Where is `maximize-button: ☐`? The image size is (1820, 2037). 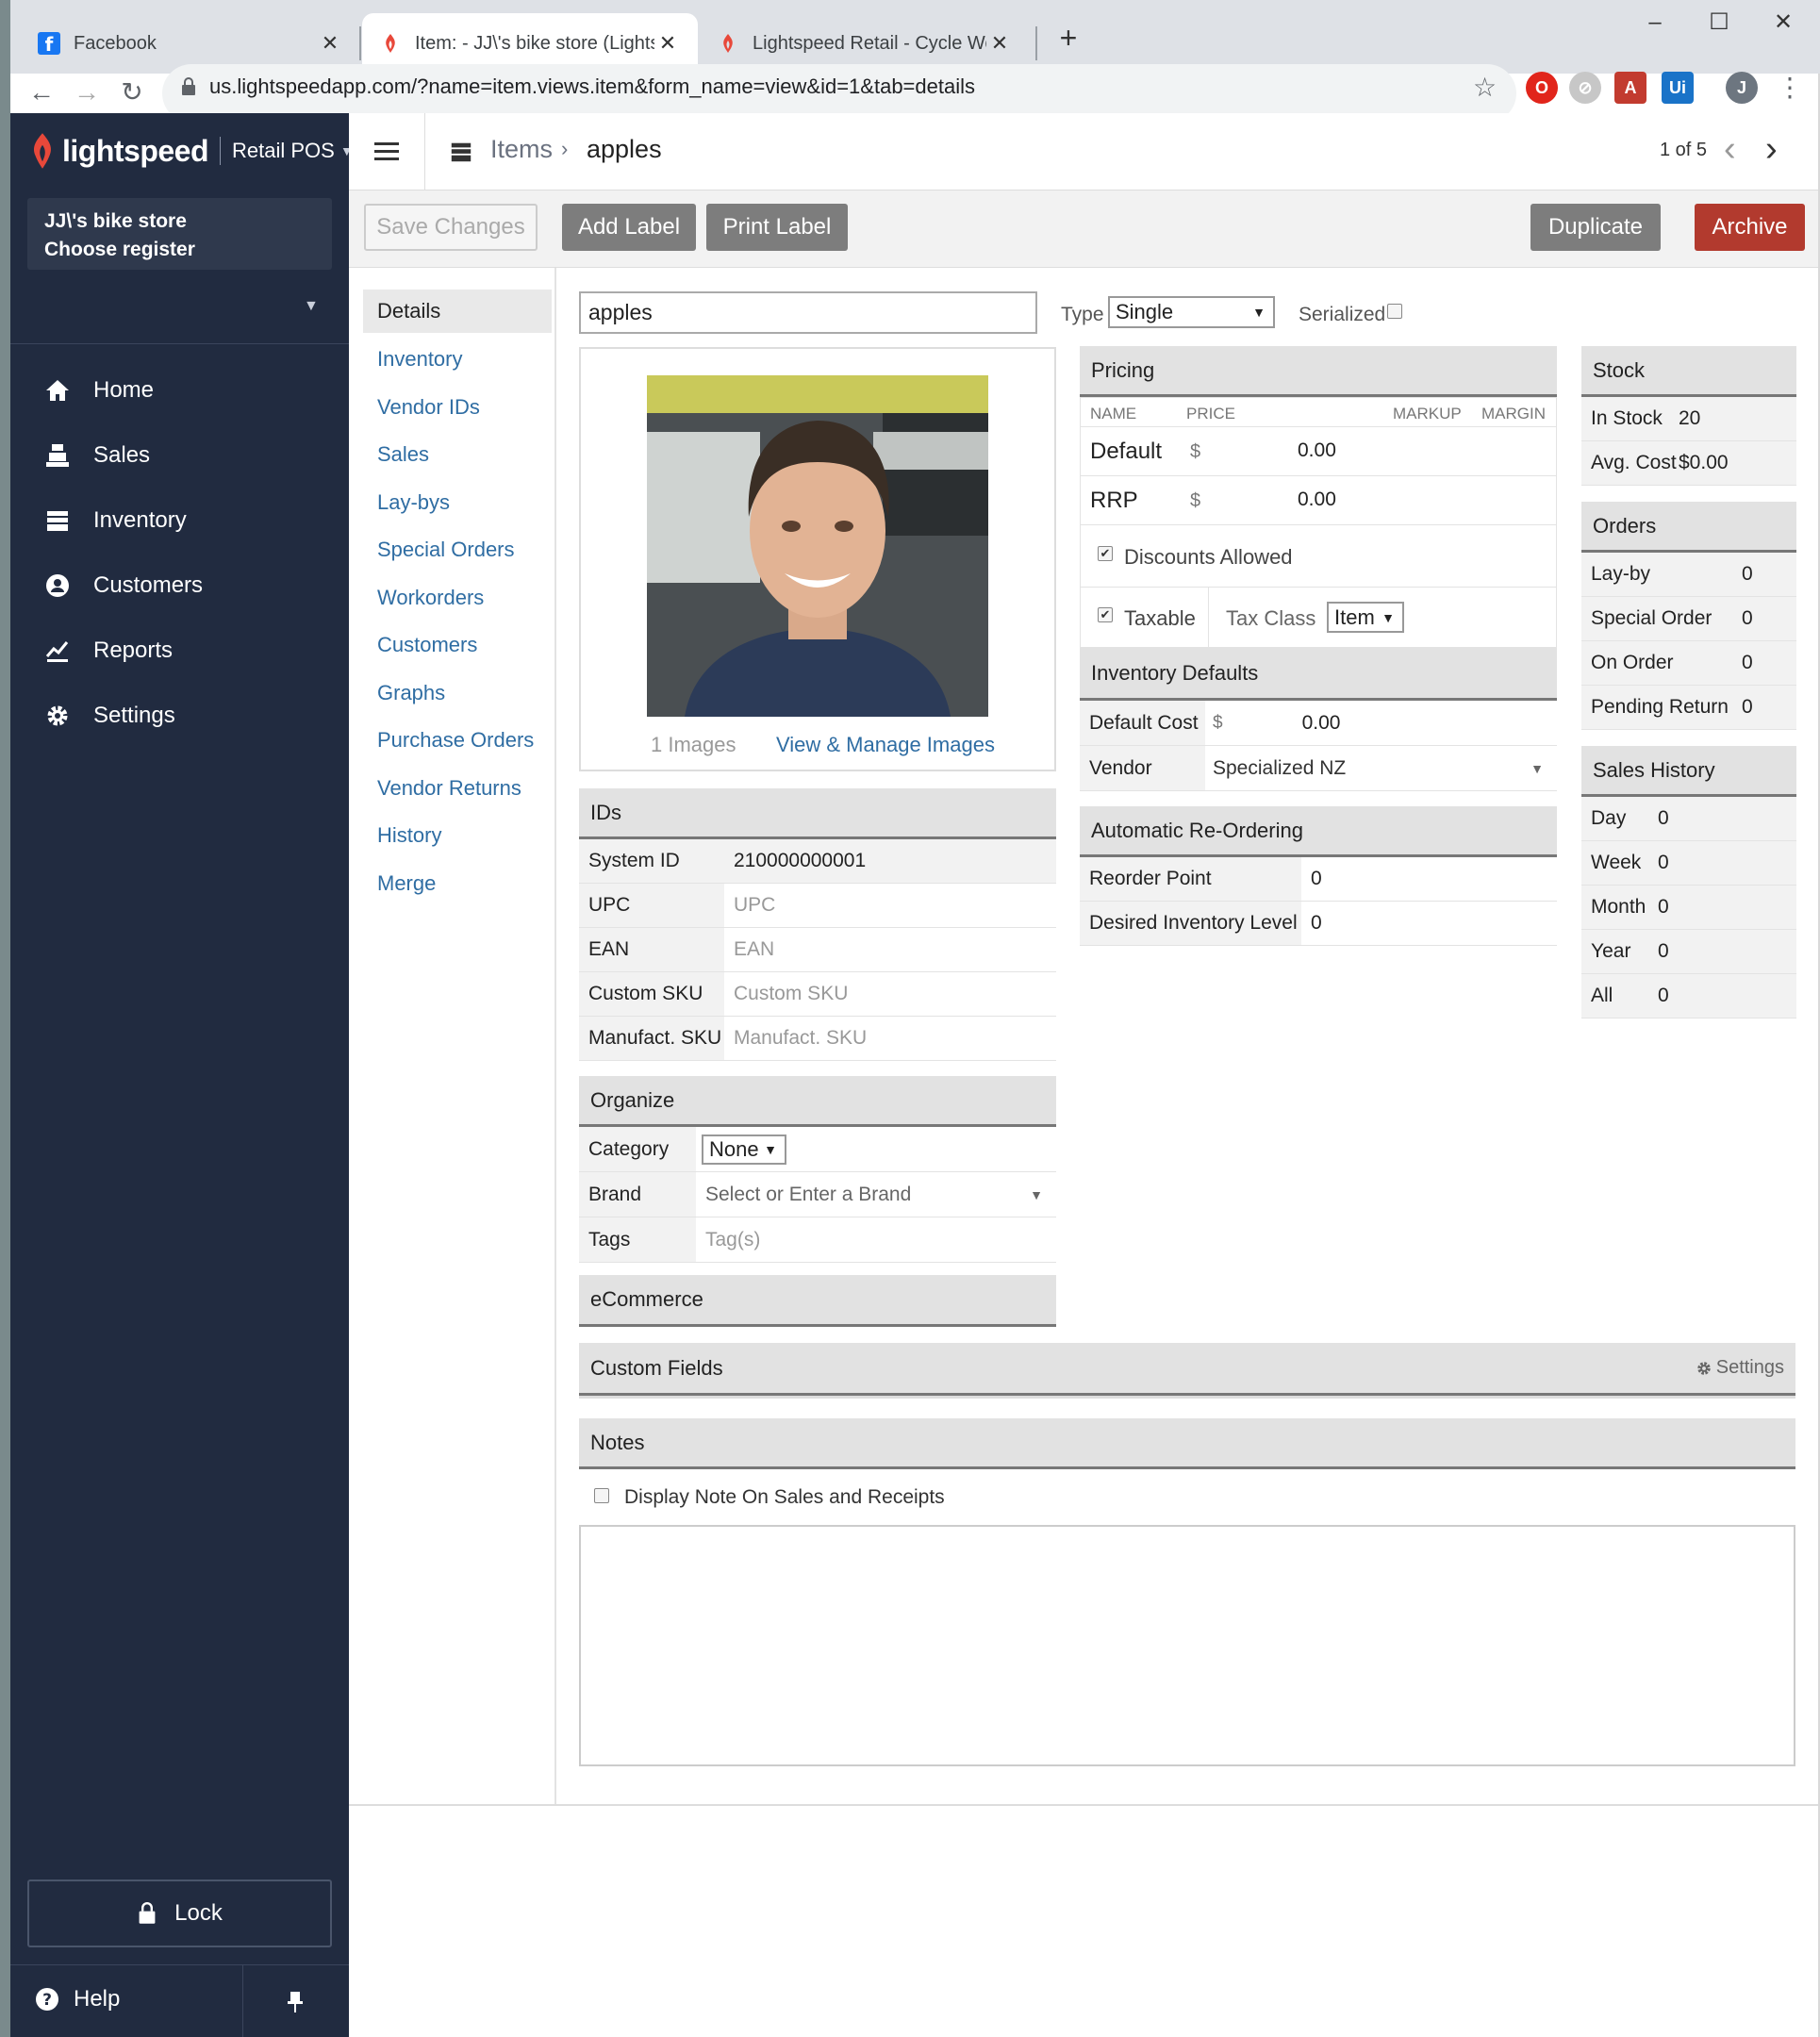 maximize-button: ☐ is located at coordinates (1719, 22).